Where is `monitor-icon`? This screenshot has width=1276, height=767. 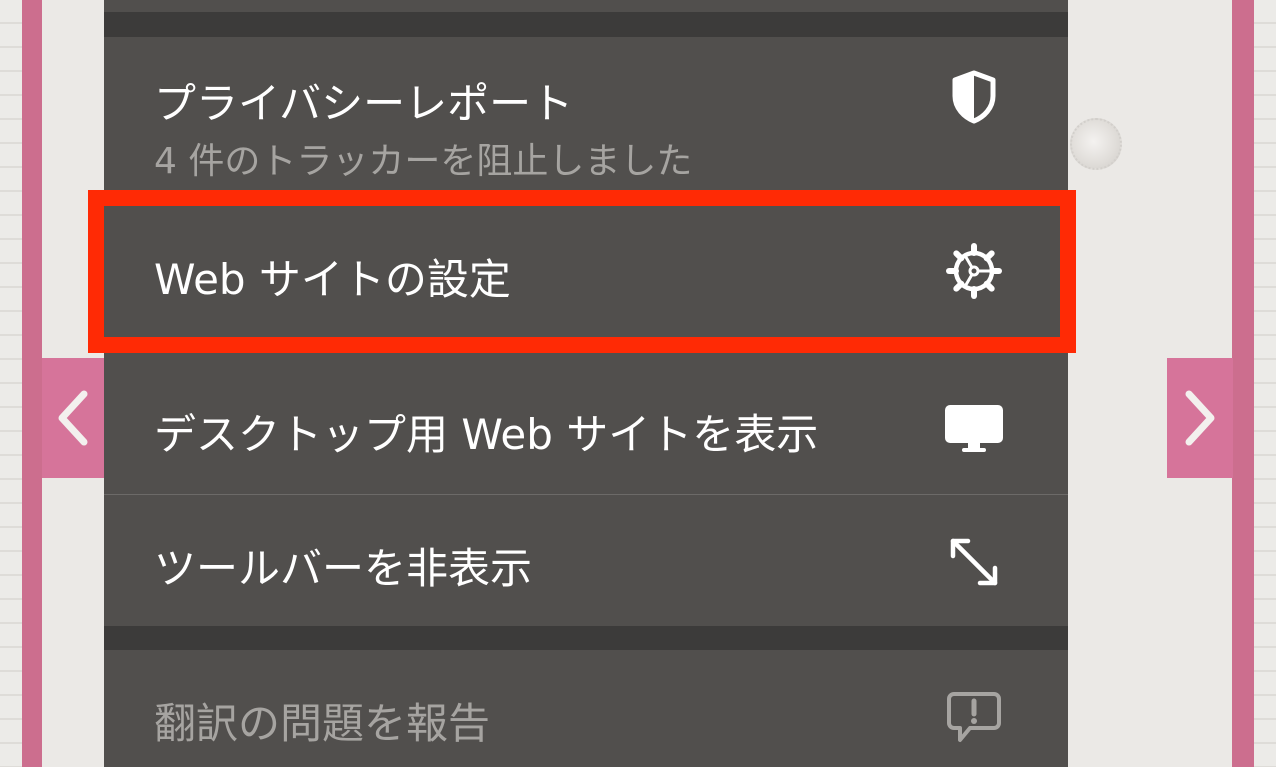
monitor-icon is located at coordinates (974, 428).